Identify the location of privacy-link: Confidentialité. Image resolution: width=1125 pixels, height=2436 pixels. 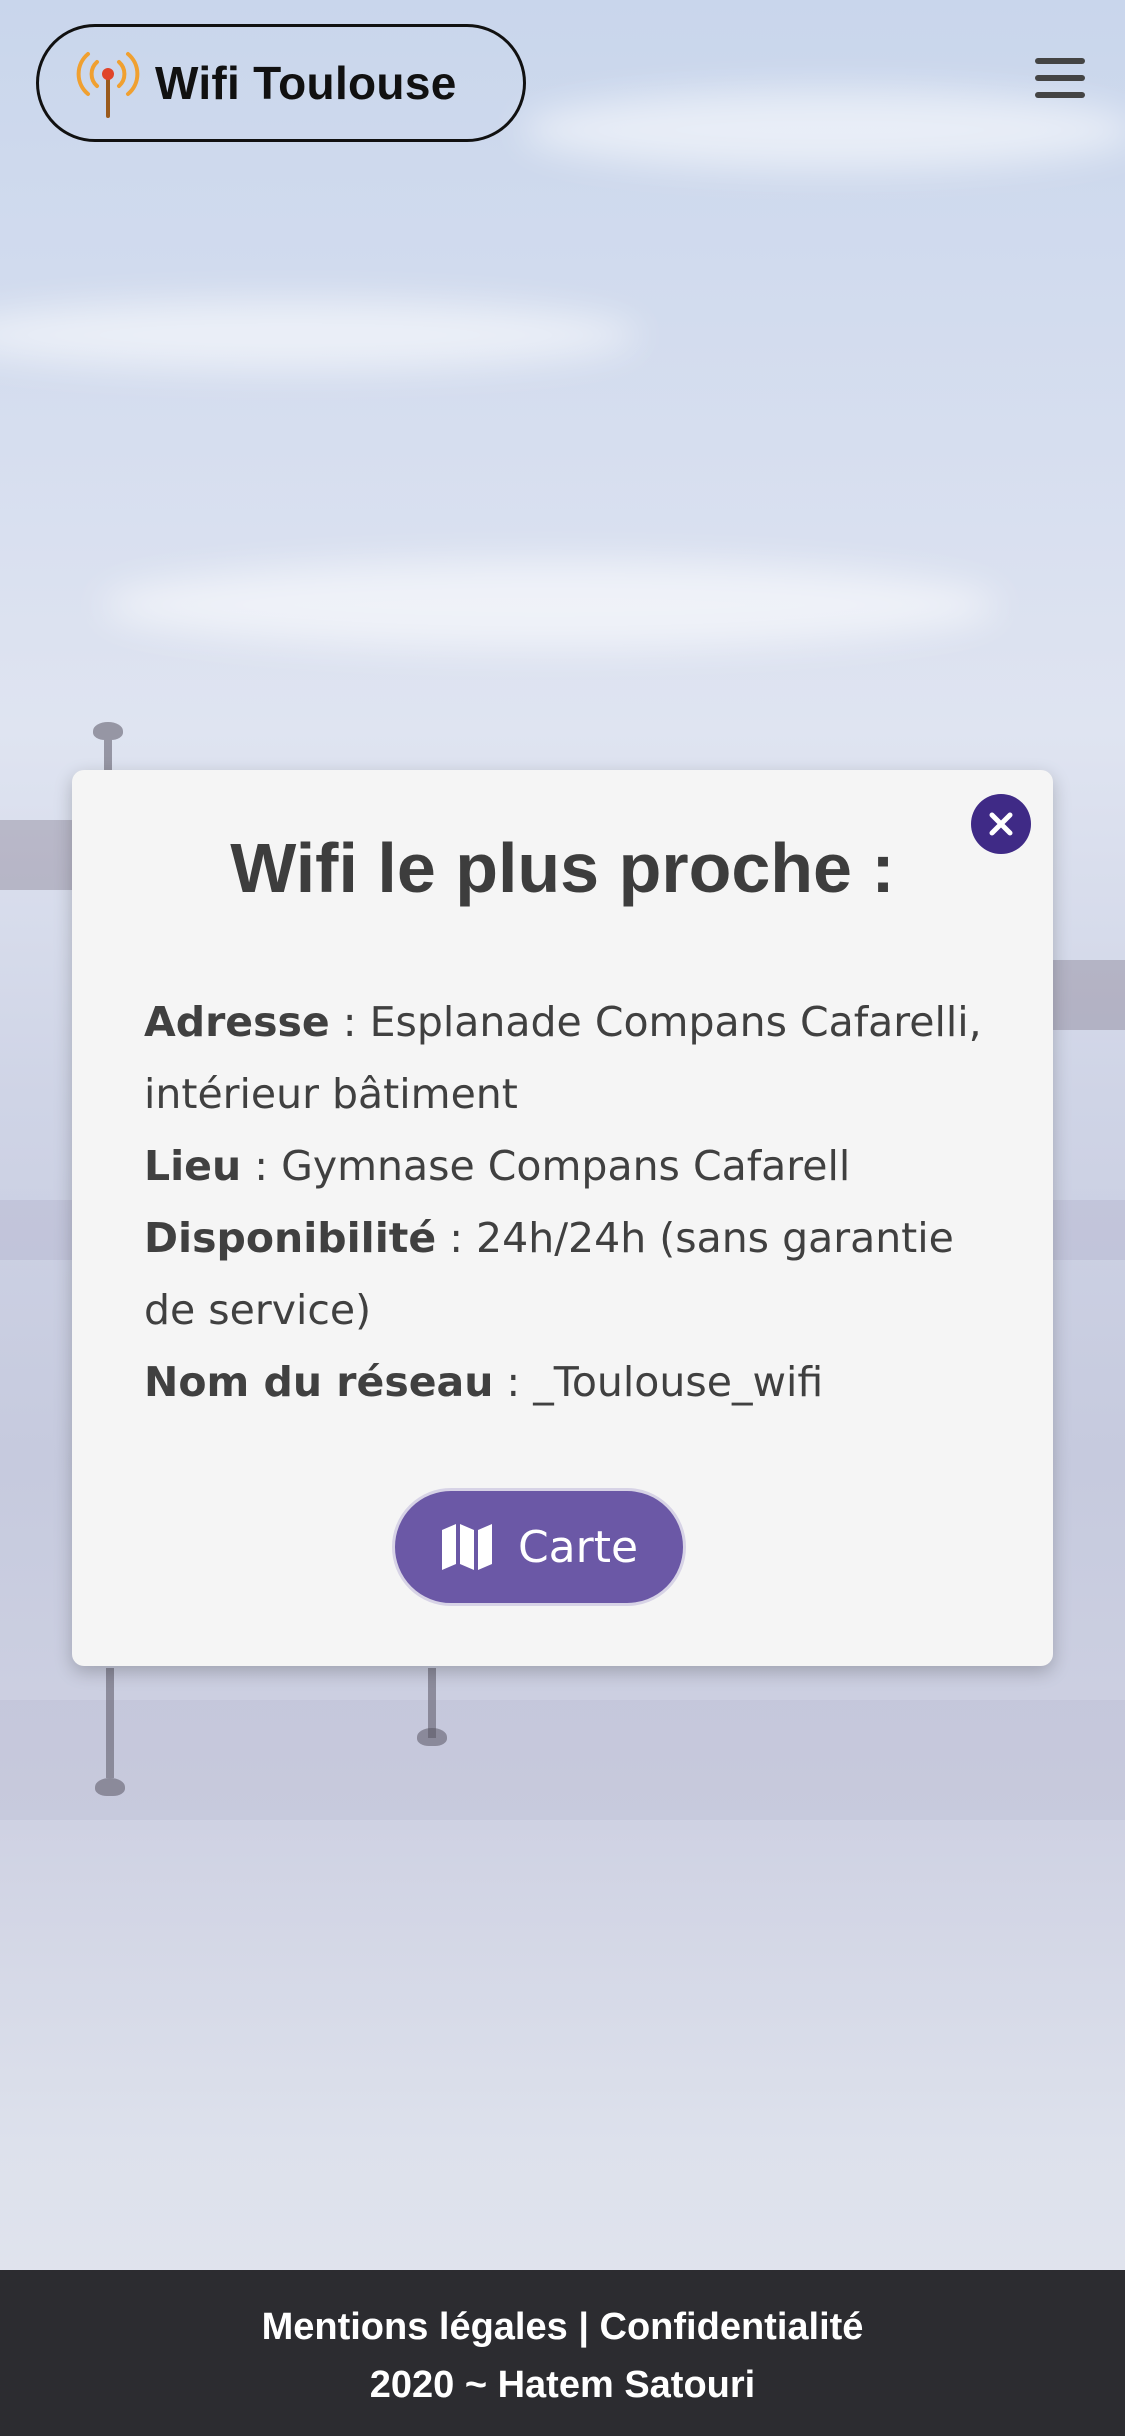
(732, 2327).